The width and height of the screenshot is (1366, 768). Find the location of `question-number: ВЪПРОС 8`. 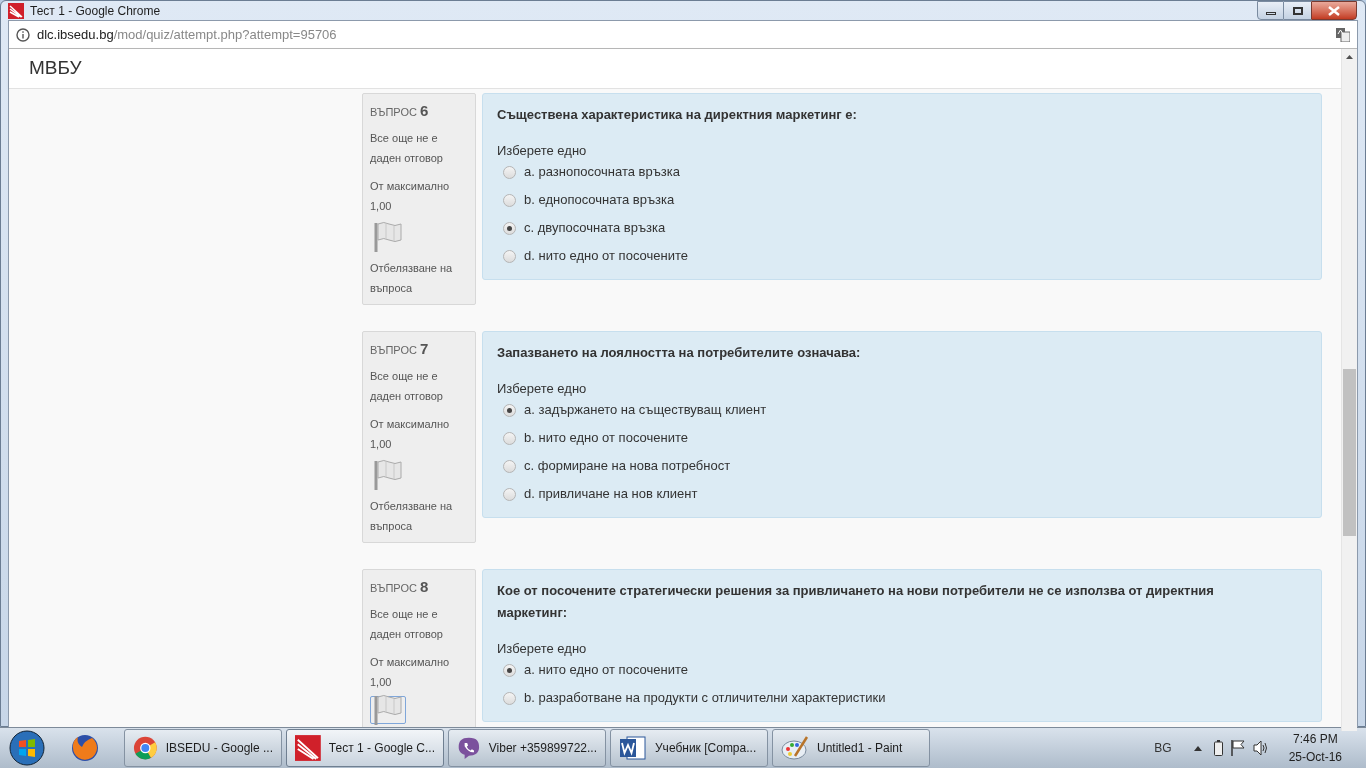

question-number: ВЪПРОС 8 is located at coordinates (400, 587).